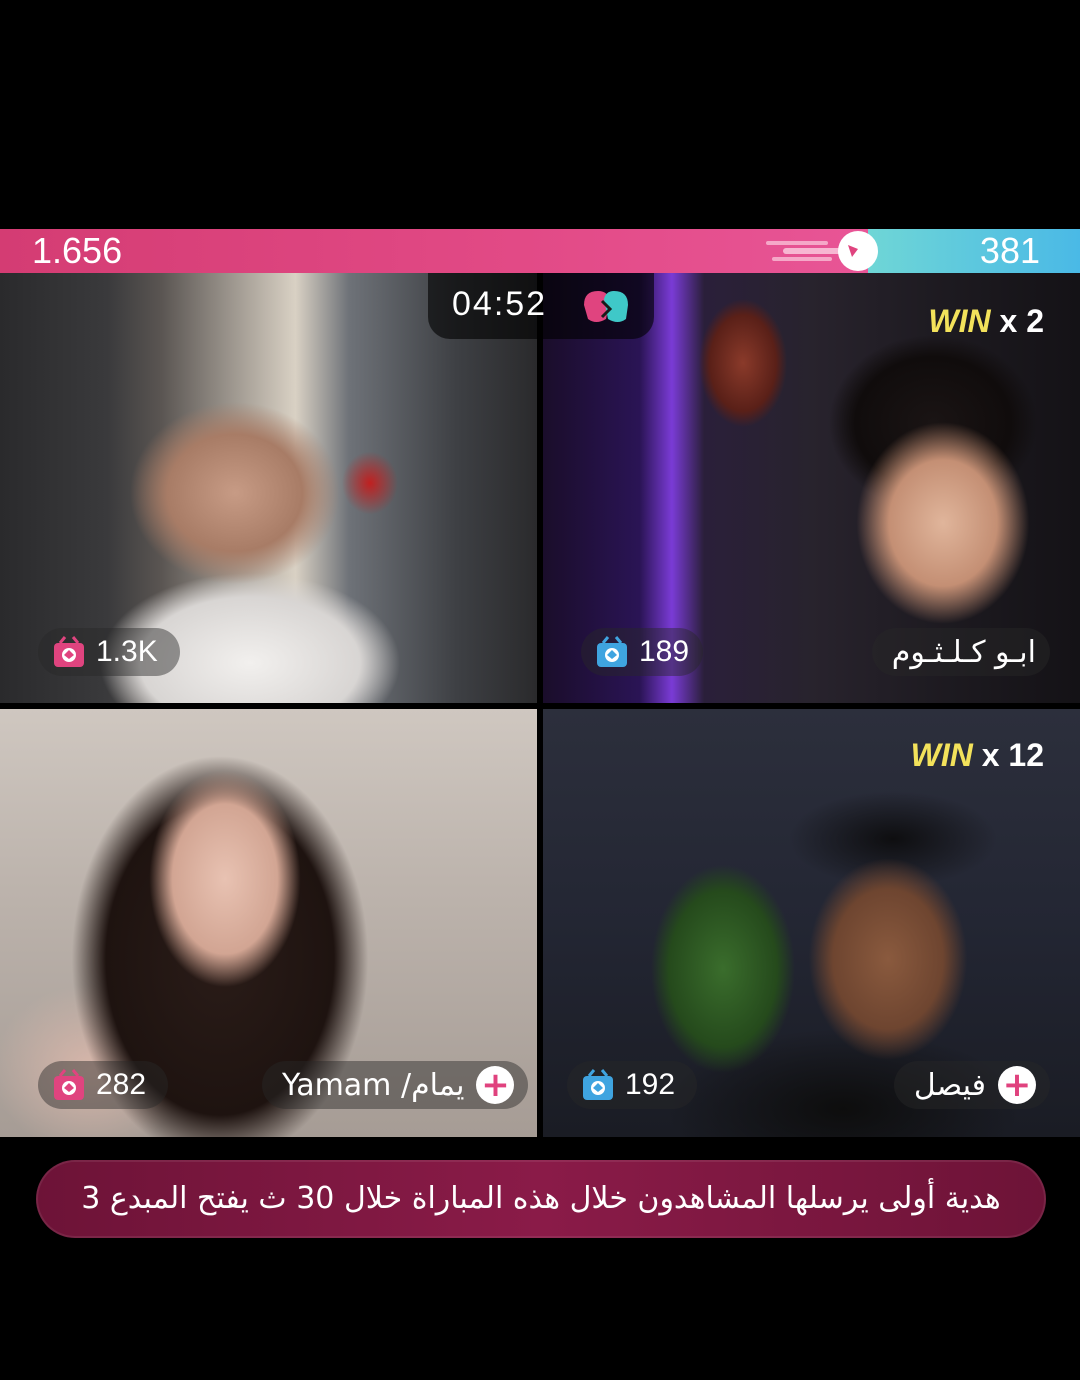 This screenshot has width=1080, height=1380. I want to click on battle-timer: 04:52, so click(541, 306).